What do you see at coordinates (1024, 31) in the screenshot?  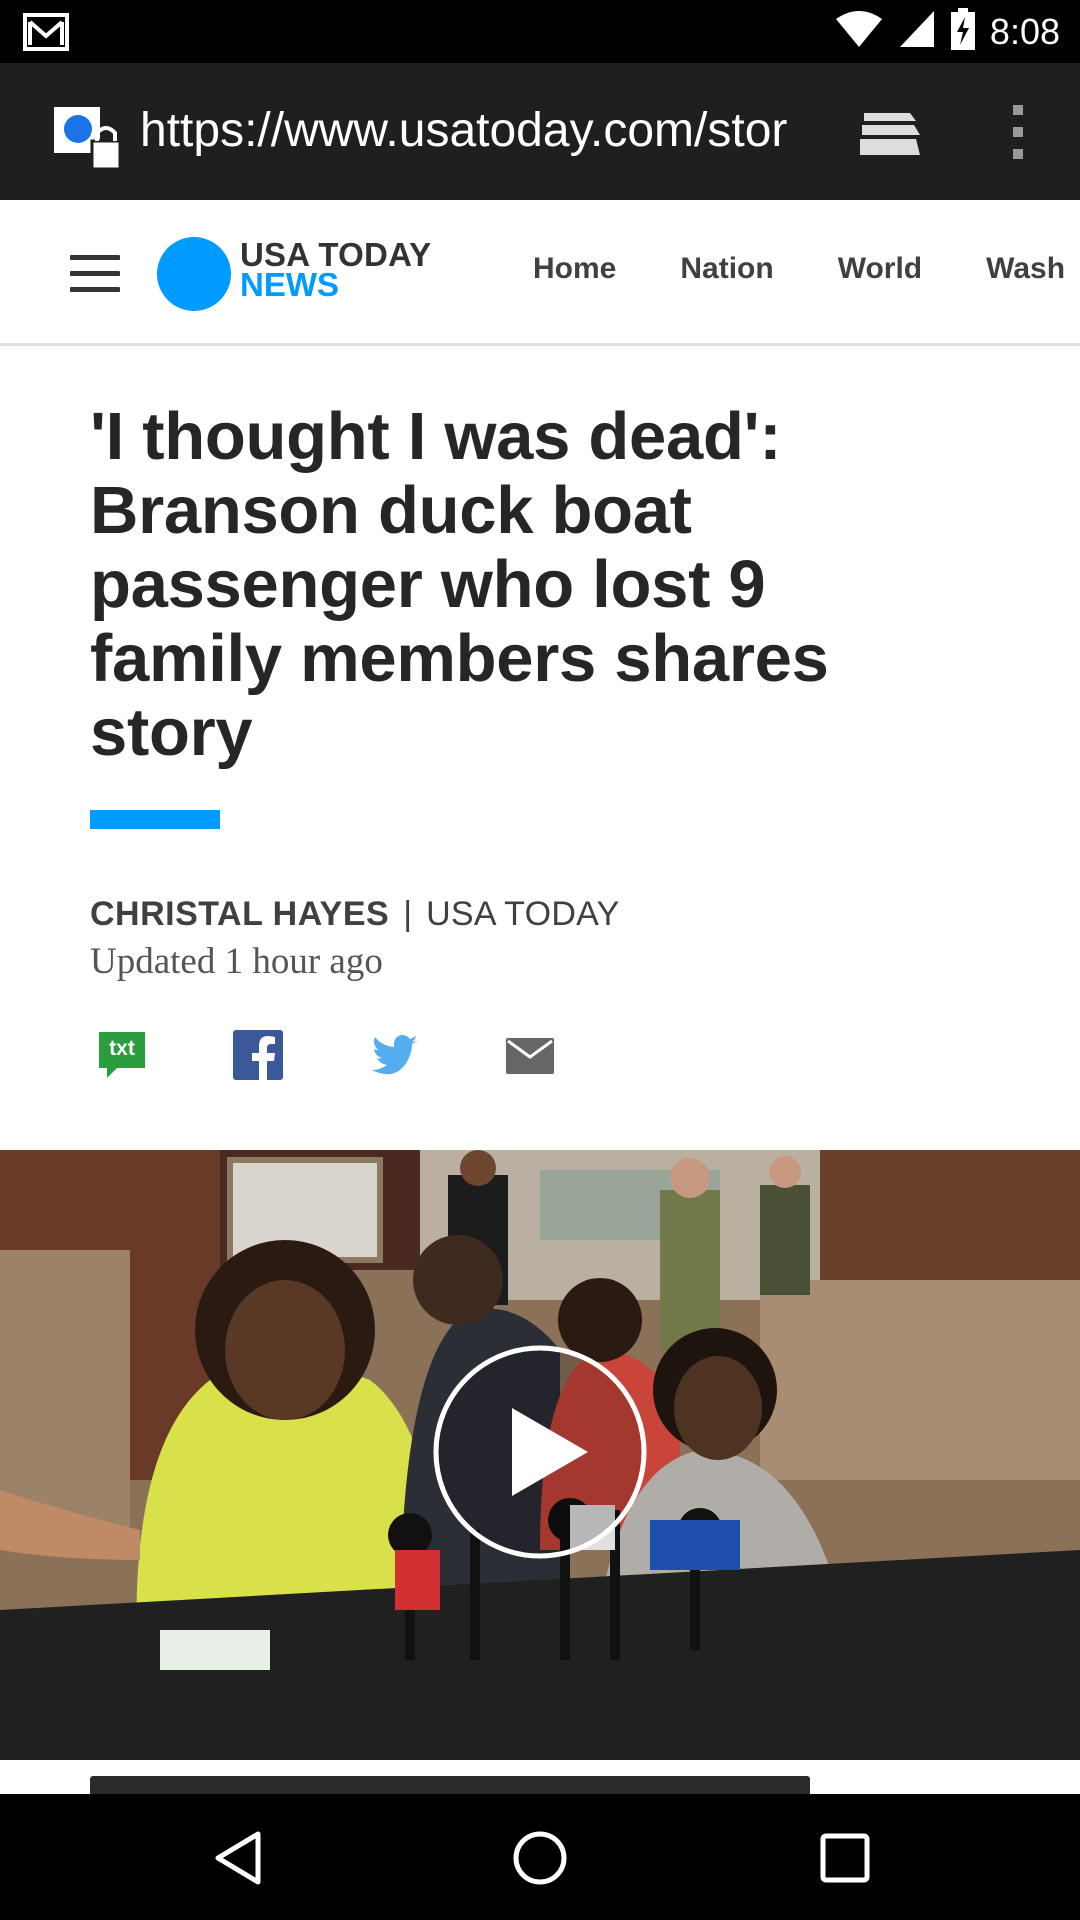 I see `status-time: 8:08` at bounding box center [1024, 31].